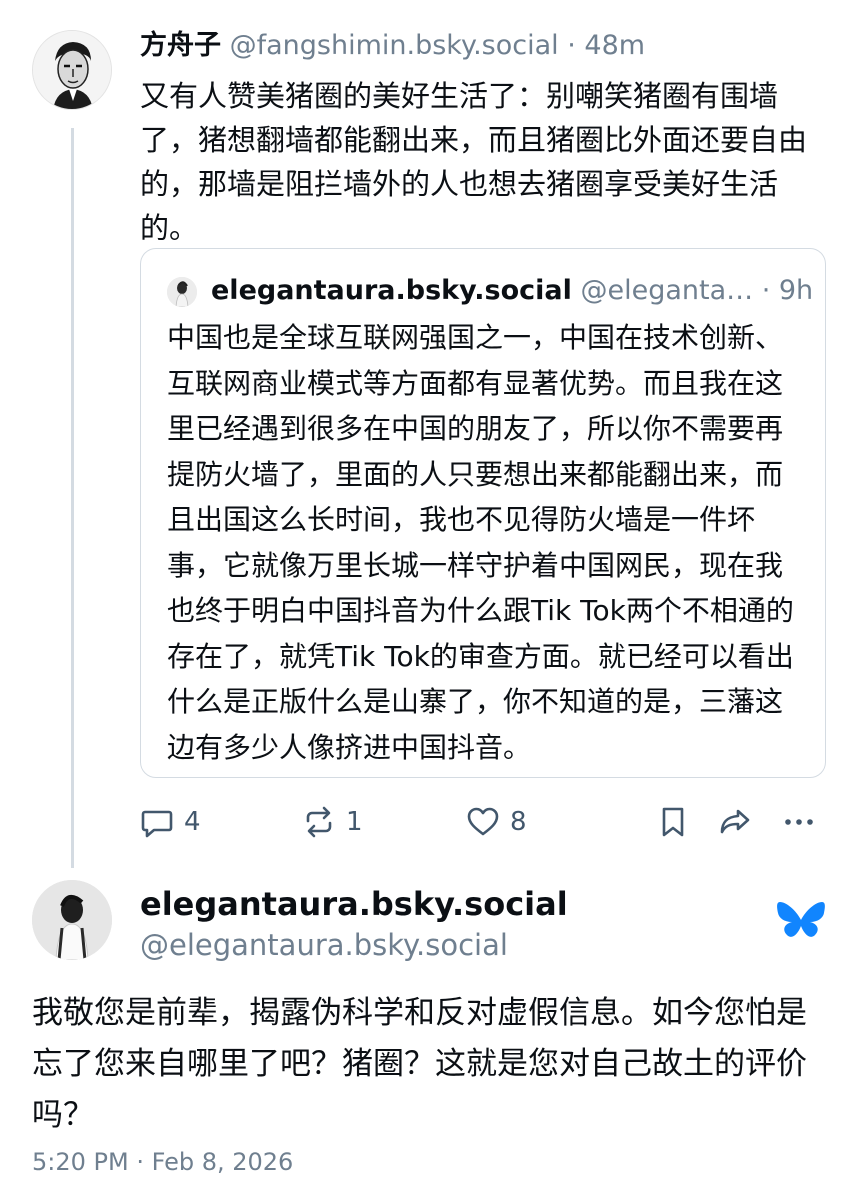  I want to click on bookmark-icon, so click(673, 822).